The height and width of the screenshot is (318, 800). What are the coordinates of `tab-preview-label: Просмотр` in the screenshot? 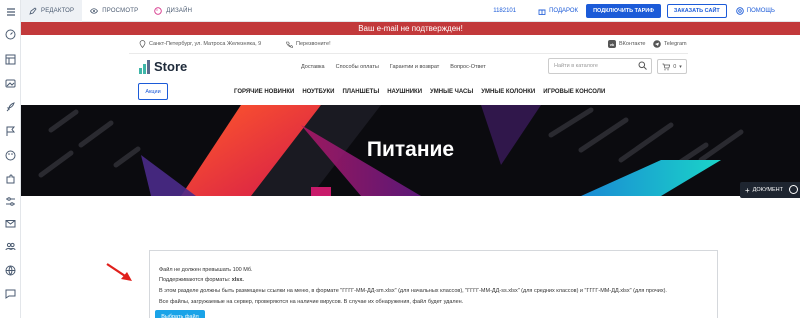 It's located at (120, 10).